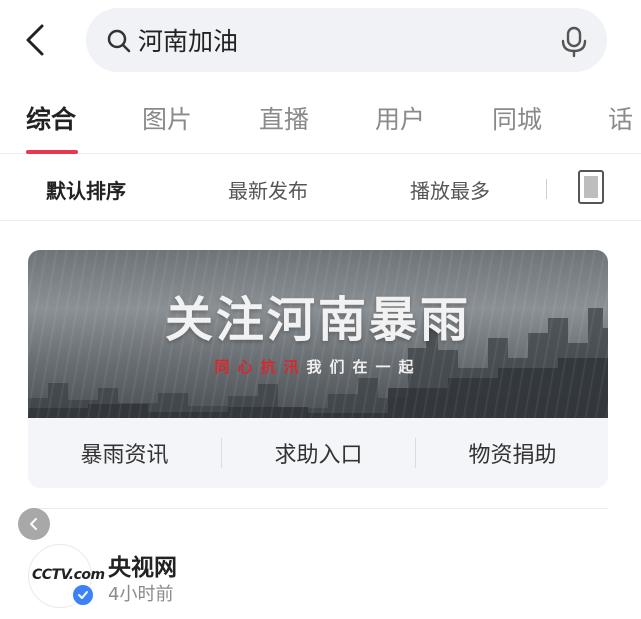 The height and width of the screenshot is (619, 641). Describe the element at coordinates (167, 118) in the screenshot. I see `tab-images: 图片` at that location.